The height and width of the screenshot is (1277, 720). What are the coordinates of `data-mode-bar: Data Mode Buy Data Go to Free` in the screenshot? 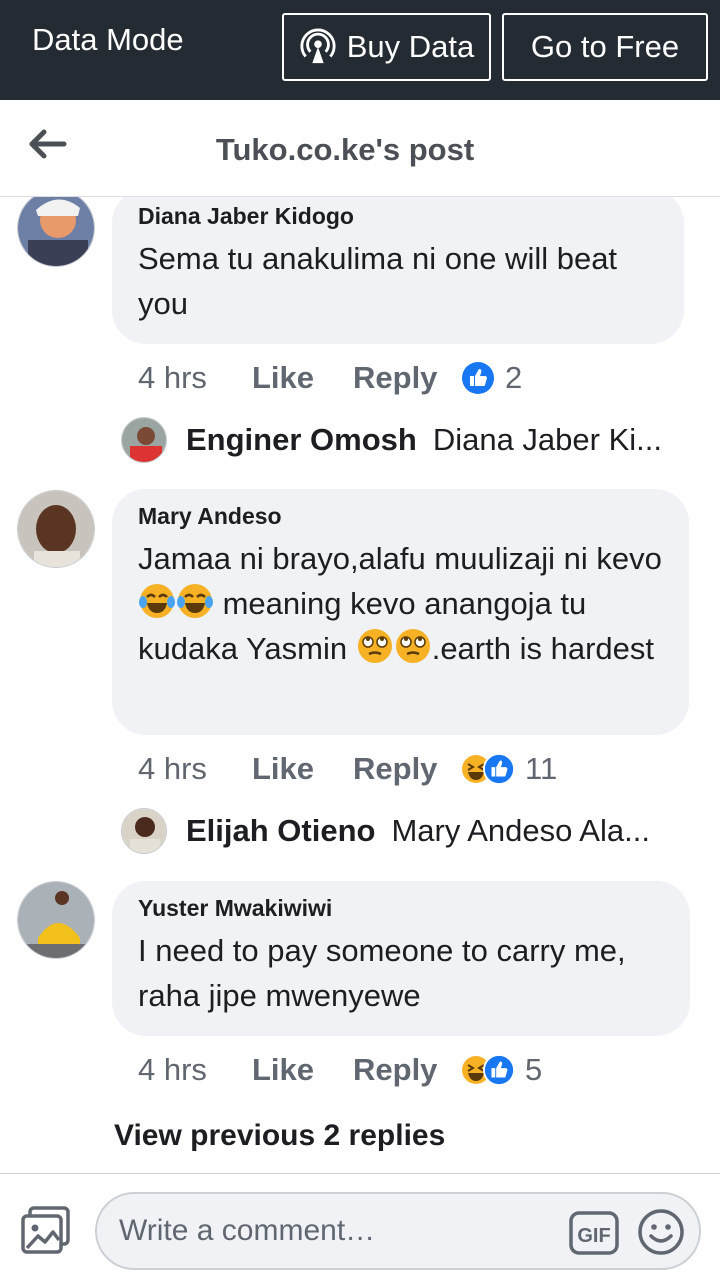 It's located at (360, 50).